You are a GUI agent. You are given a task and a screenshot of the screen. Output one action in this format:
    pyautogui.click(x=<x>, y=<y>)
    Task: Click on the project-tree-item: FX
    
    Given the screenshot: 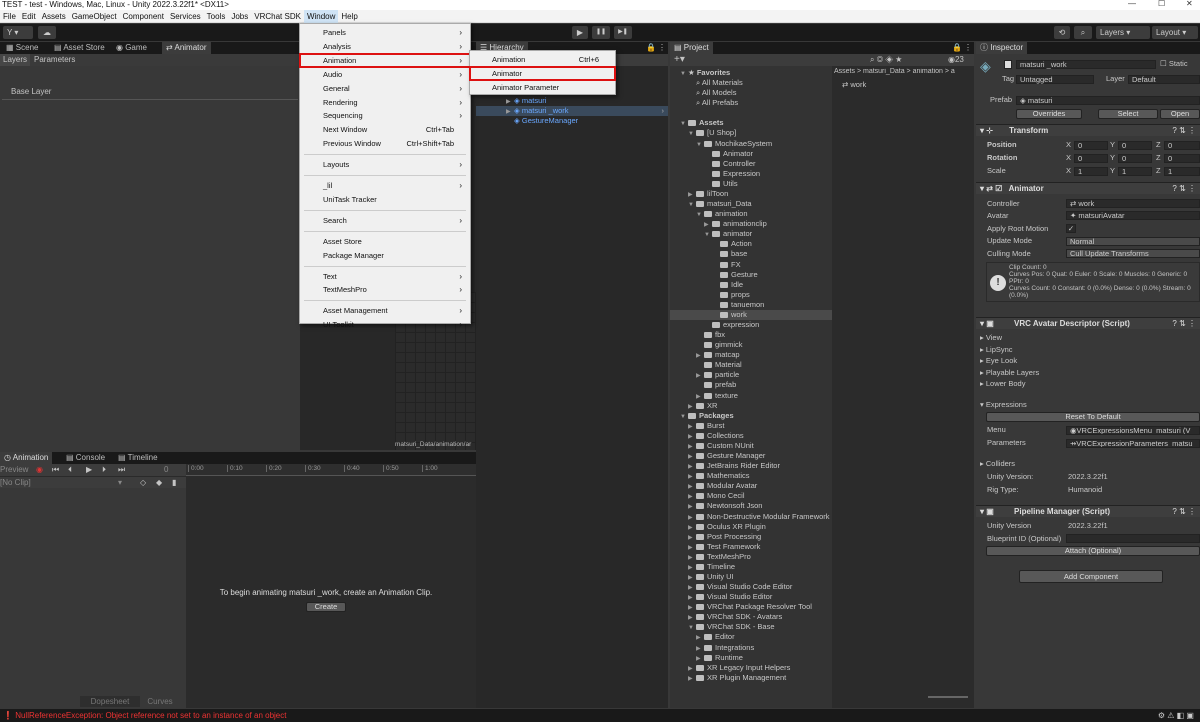 What is the action you would take?
    pyautogui.click(x=751, y=265)
    